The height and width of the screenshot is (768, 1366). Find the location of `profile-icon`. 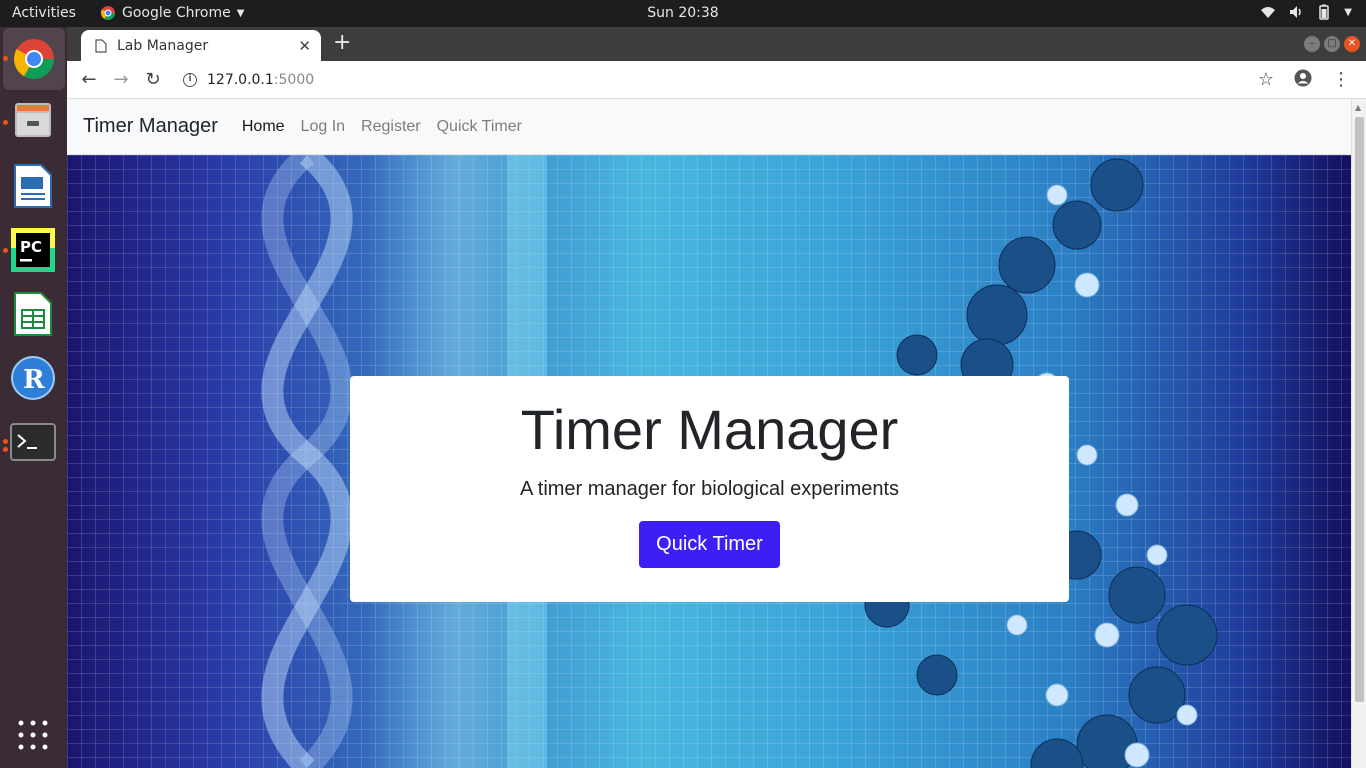

profile-icon is located at coordinates (1303, 78).